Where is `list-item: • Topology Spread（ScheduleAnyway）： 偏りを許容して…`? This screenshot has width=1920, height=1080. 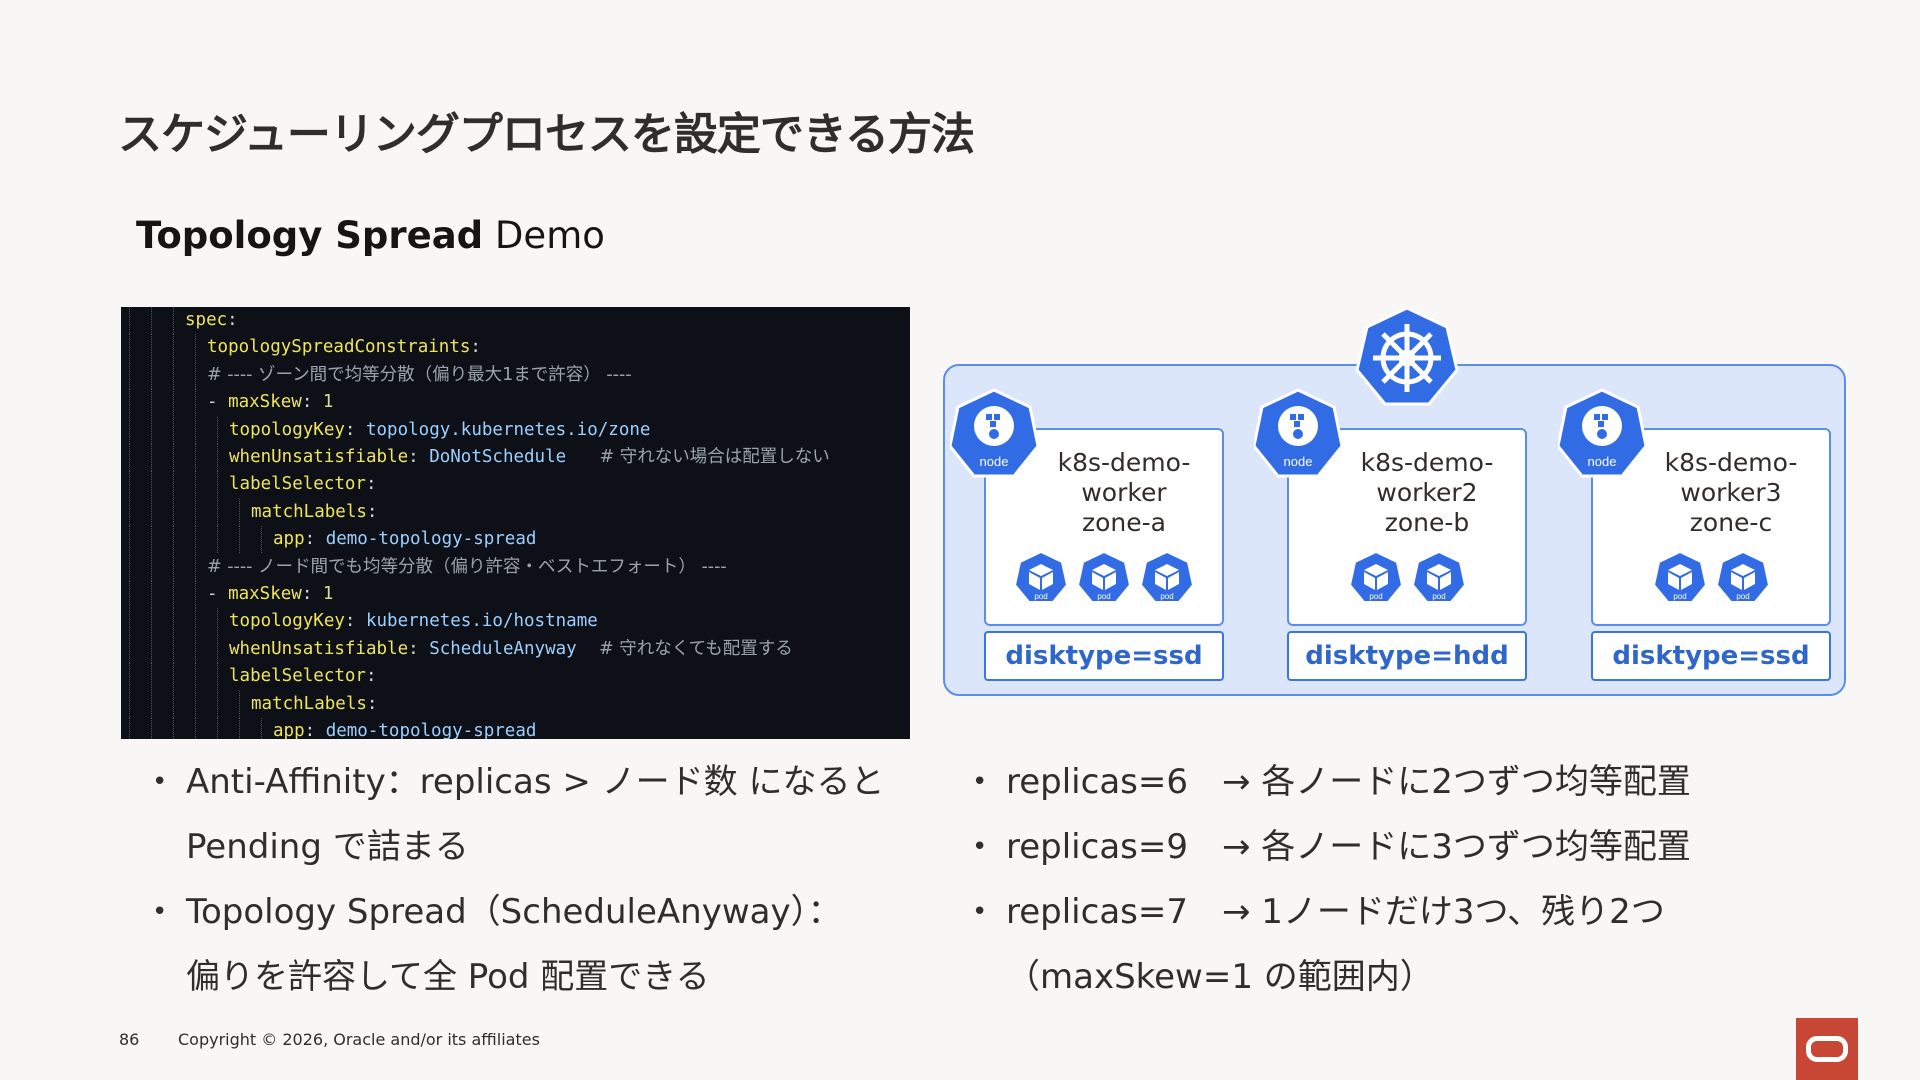 list-item: • Topology Spread（ScheduleAnyway）： 偏りを許容して… is located at coordinates (516, 945).